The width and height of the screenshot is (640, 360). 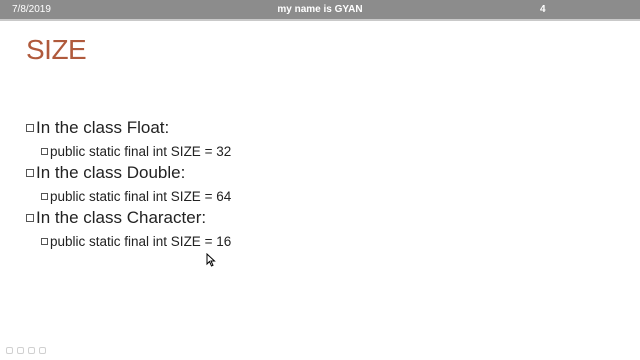 I want to click on mouse-pointer-icon, so click(x=211, y=262).